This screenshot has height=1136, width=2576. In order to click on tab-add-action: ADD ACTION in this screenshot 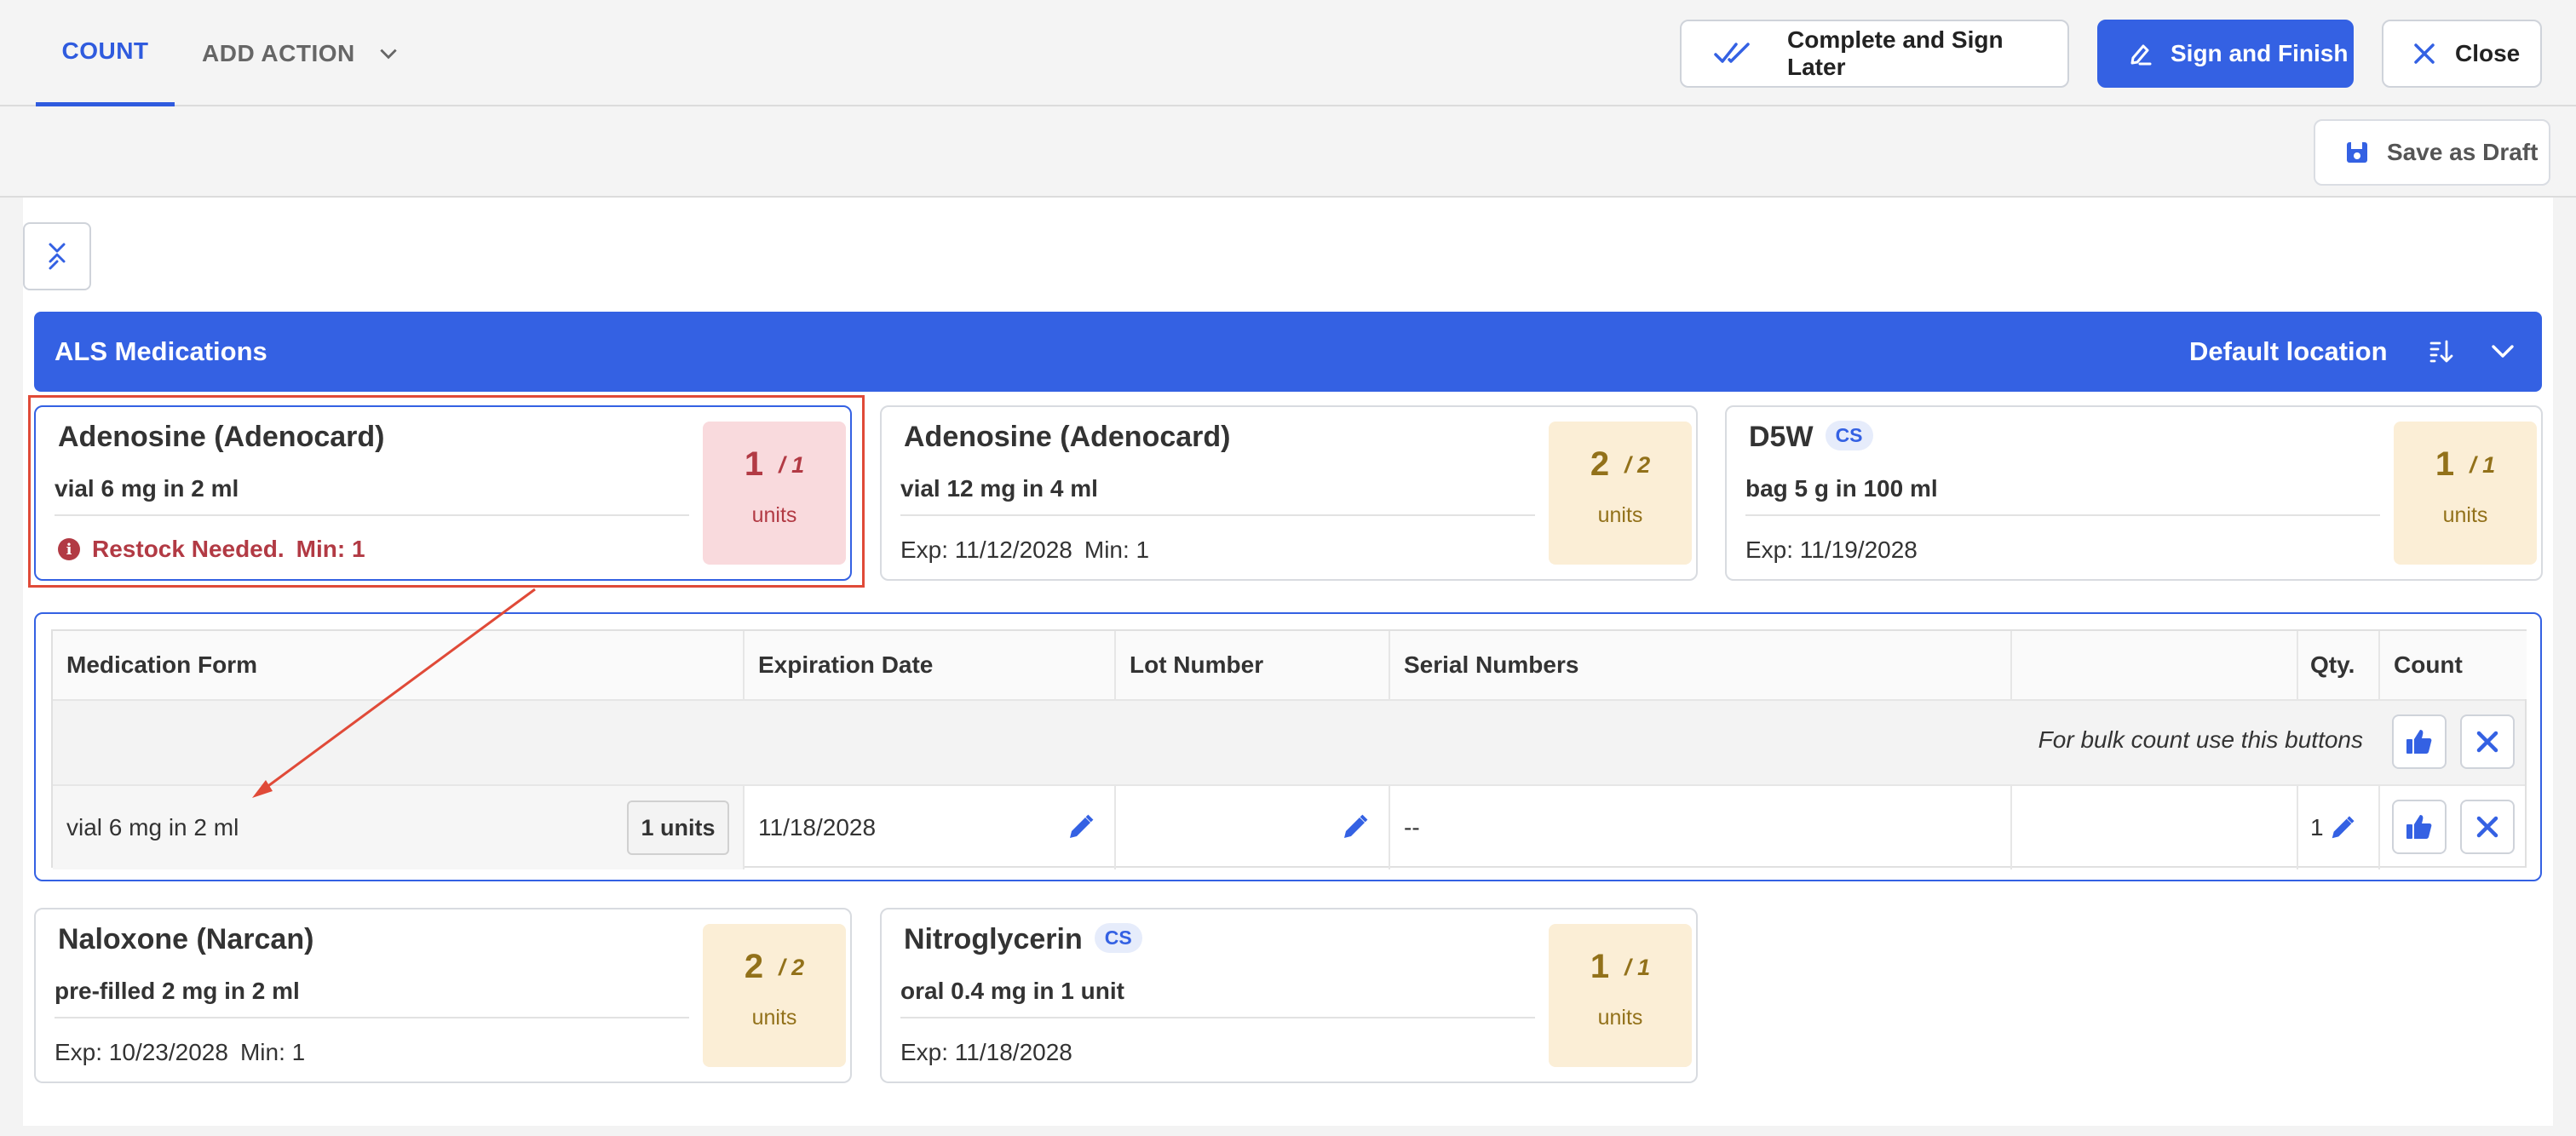, I will do `click(301, 53)`.